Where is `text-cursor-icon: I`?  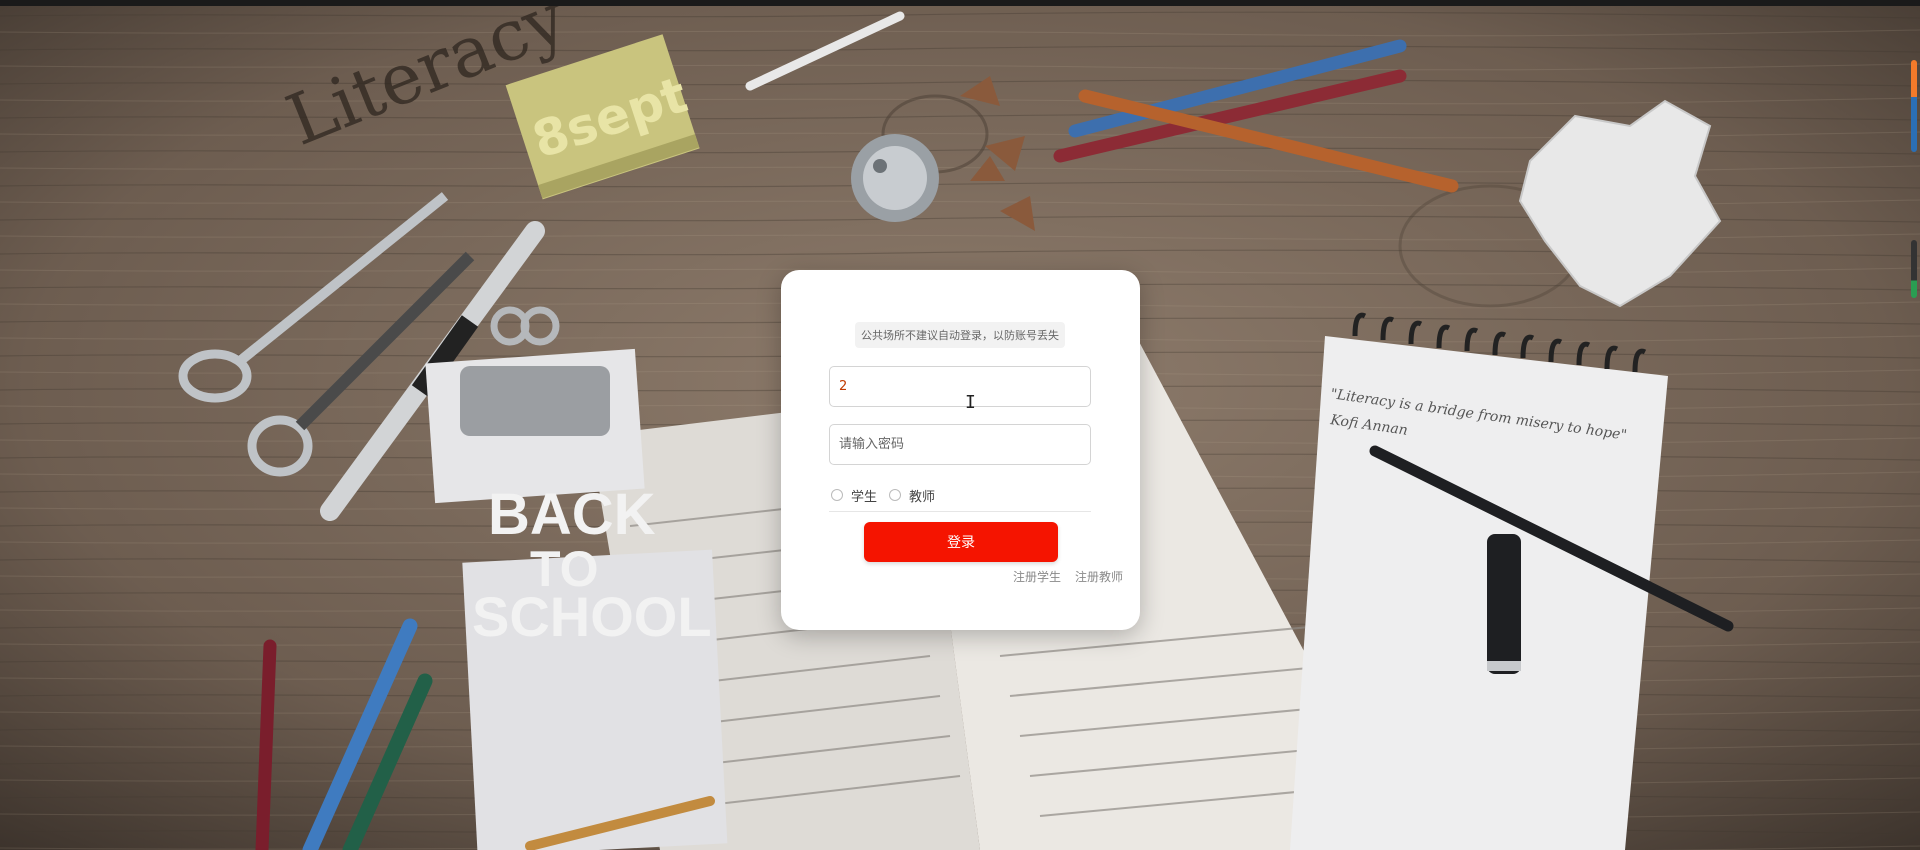
text-cursor-icon: I is located at coordinates (970, 402).